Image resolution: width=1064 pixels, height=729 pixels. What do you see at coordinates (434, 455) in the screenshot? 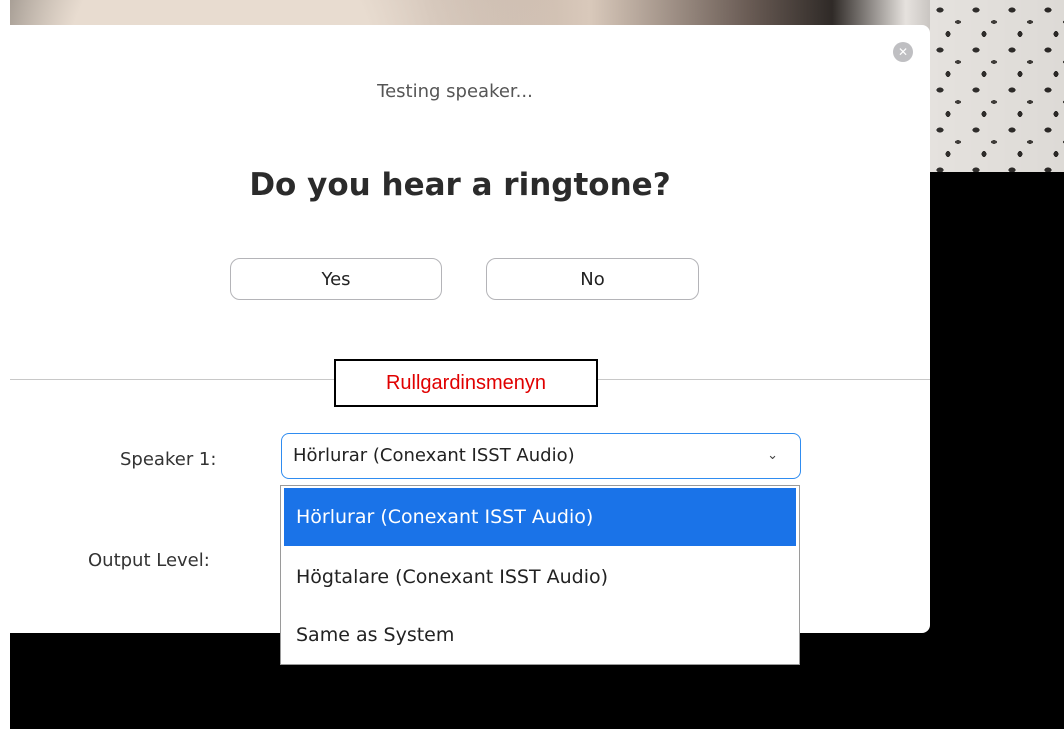
I see `speaker-select-value: Hörlurar (Conexant ISST Audio)` at bounding box center [434, 455].